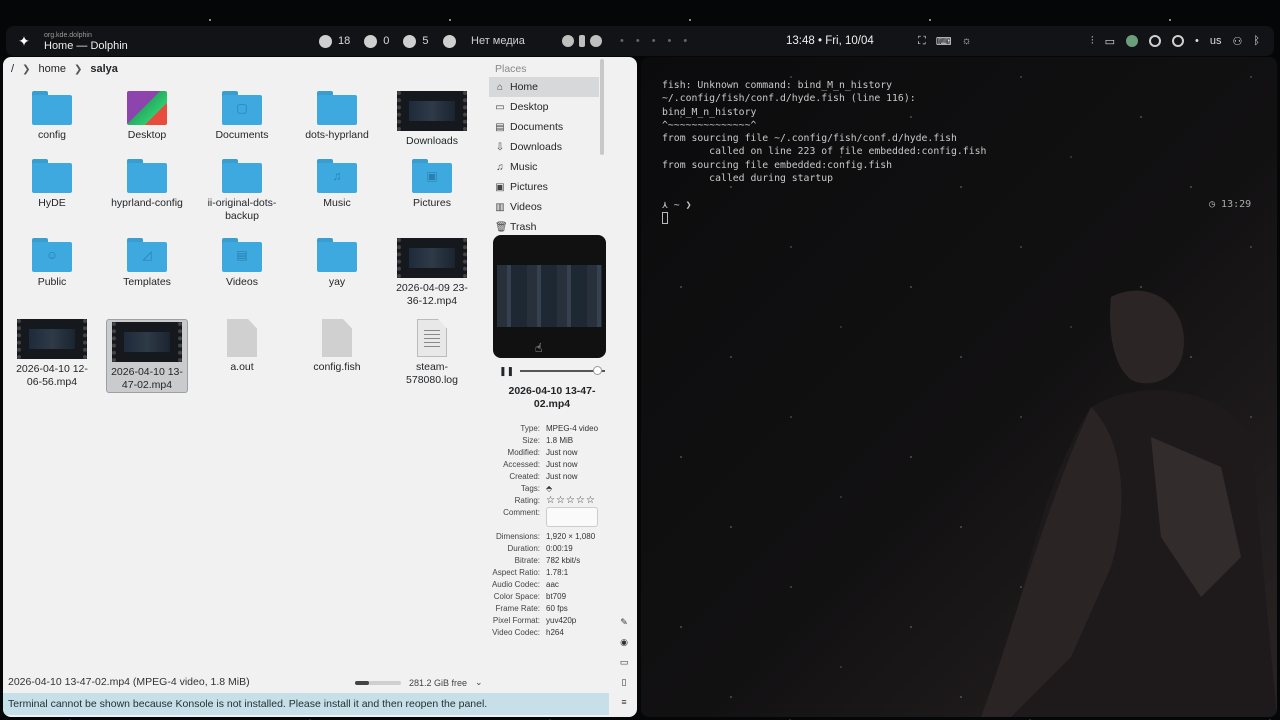 The image size is (1280, 720). What do you see at coordinates (337, 263) in the screenshot?
I see `file-item: yay` at bounding box center [337, 263].